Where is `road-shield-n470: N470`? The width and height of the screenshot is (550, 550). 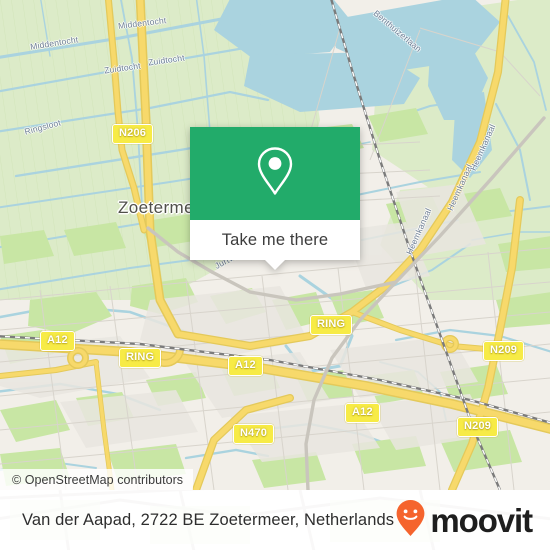
road-shield-n470: N470 is located at coordinates (254, 434).